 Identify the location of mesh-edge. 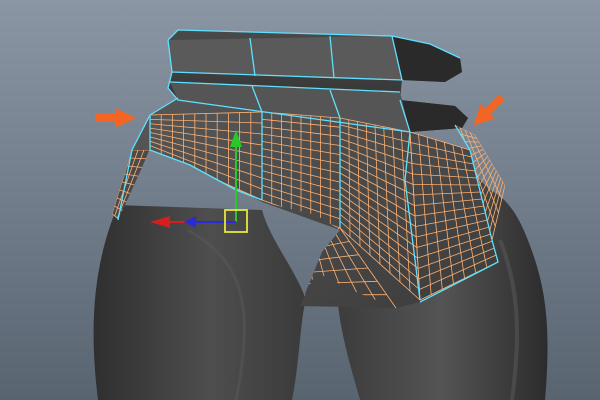
(446, 185).